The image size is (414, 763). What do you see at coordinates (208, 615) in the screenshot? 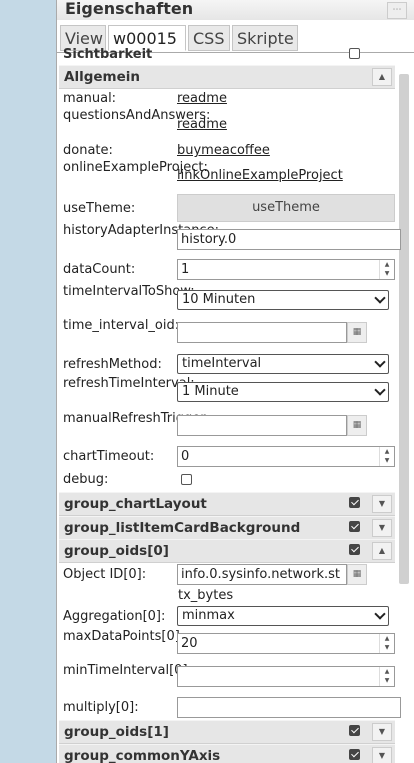
I see `aggregation-value: minmax` at bounding box center [208, 615].